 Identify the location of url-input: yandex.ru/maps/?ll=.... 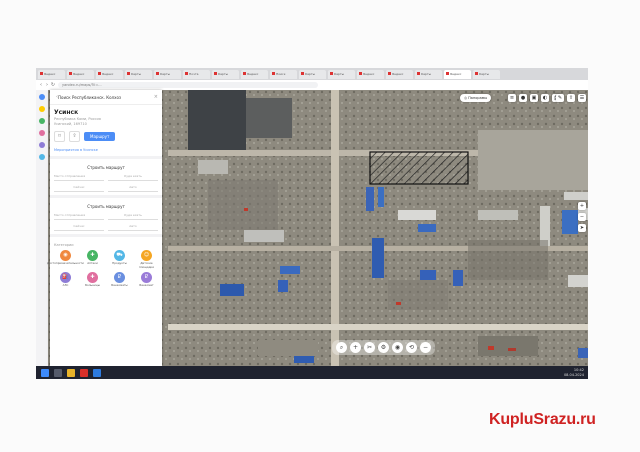
(188, 85).